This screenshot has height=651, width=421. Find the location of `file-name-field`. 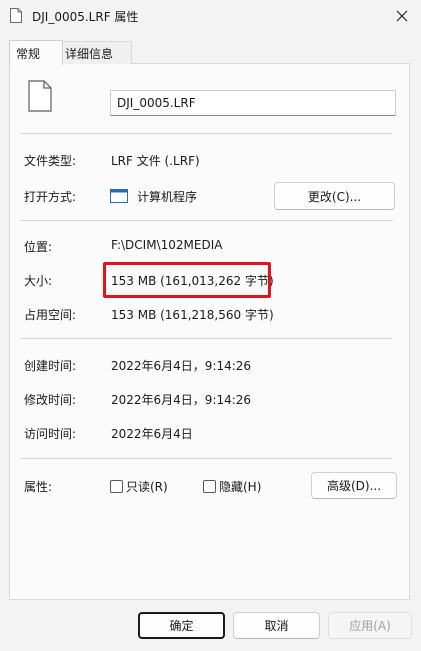

file-name-field is located at coordinates (253, 103).